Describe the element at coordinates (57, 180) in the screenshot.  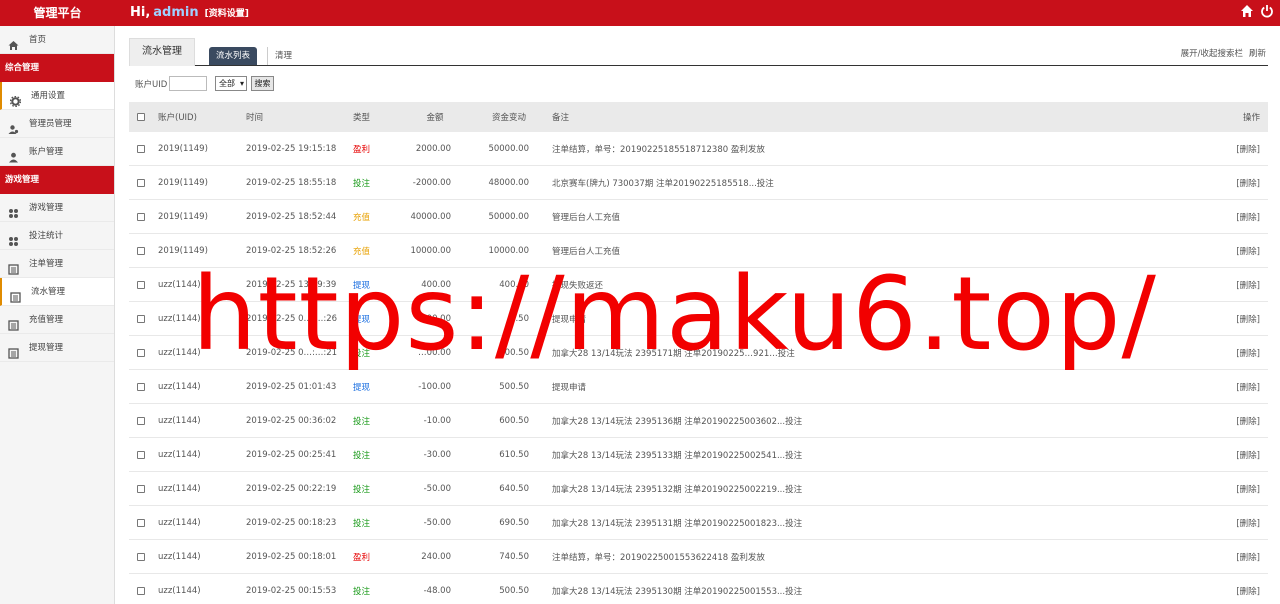
I see `sidebar-section: 游戏管理` at that location.